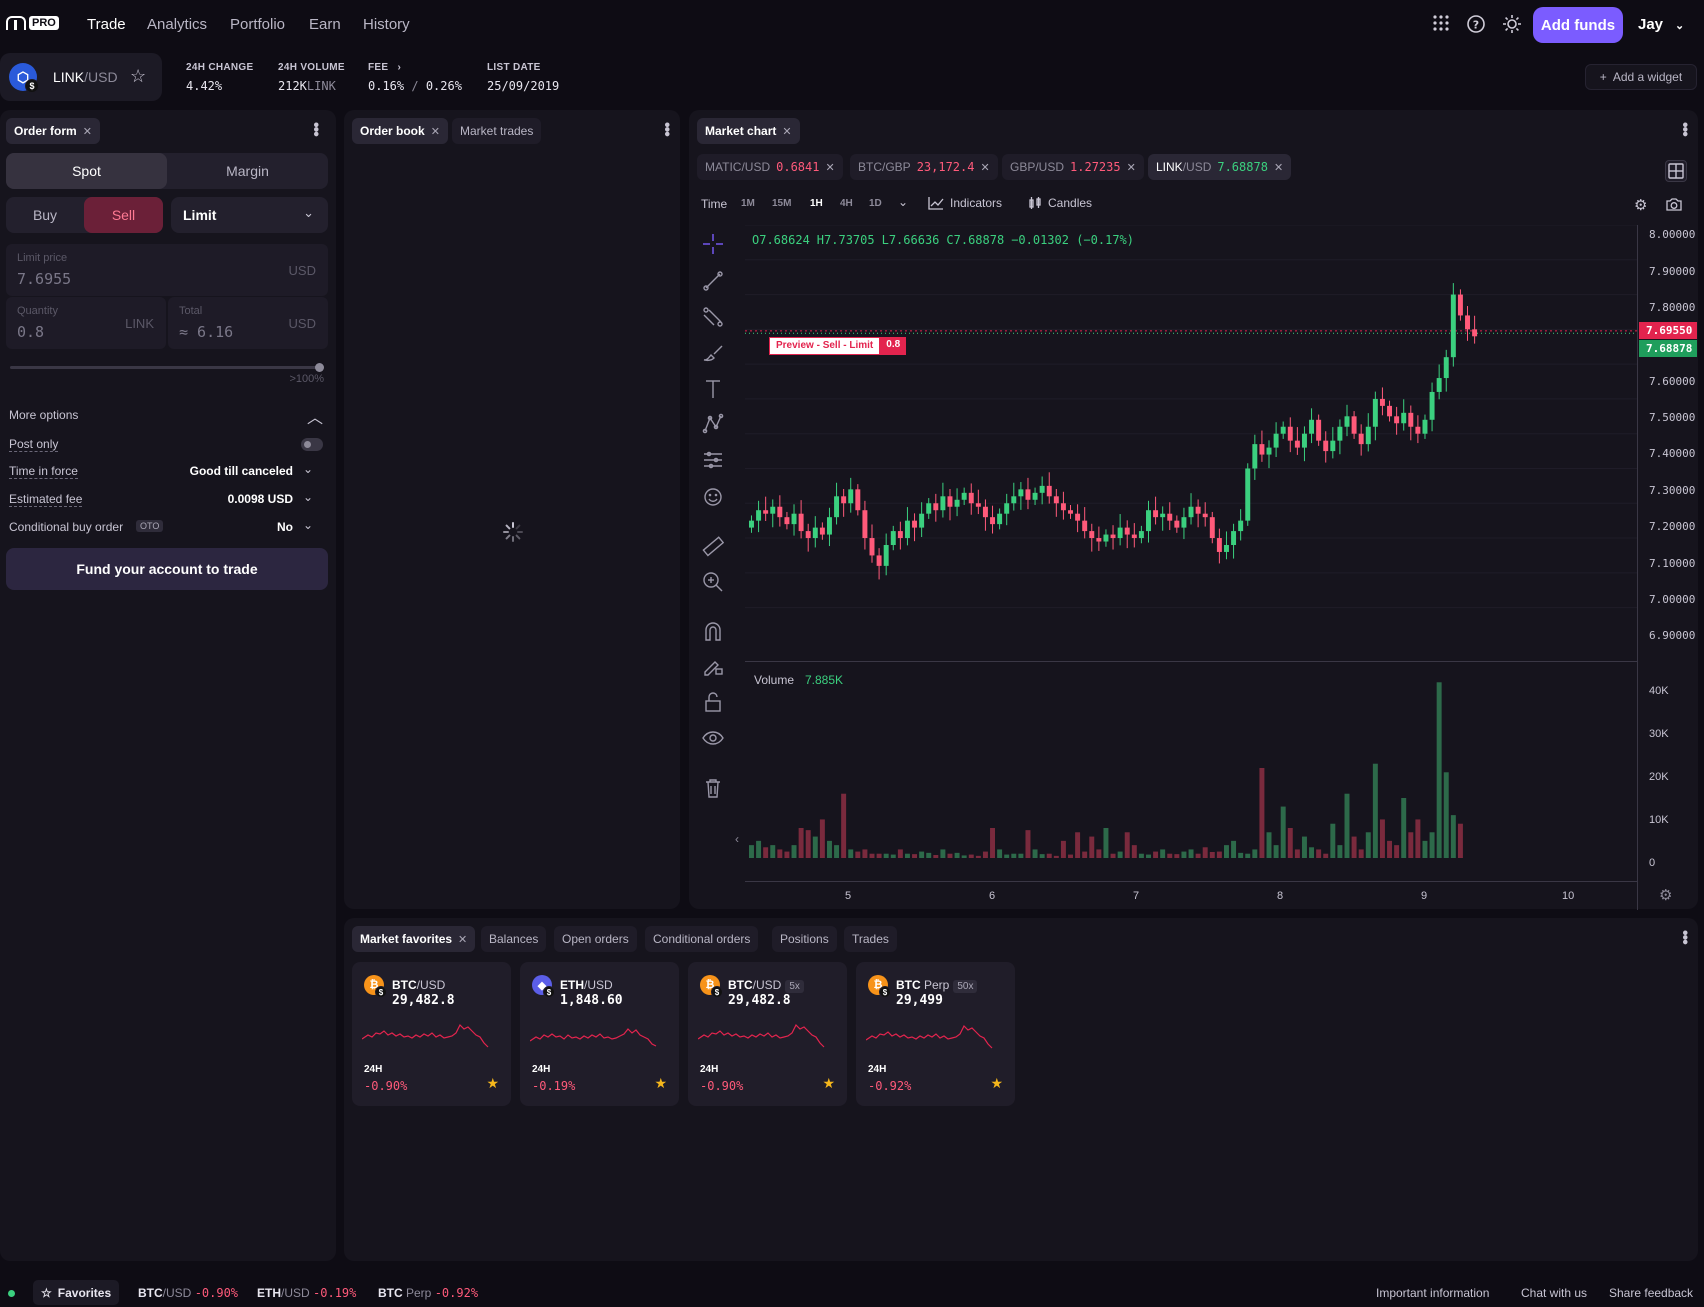  I want to click on chat-link: Chat with us, so click(1554, 1293).